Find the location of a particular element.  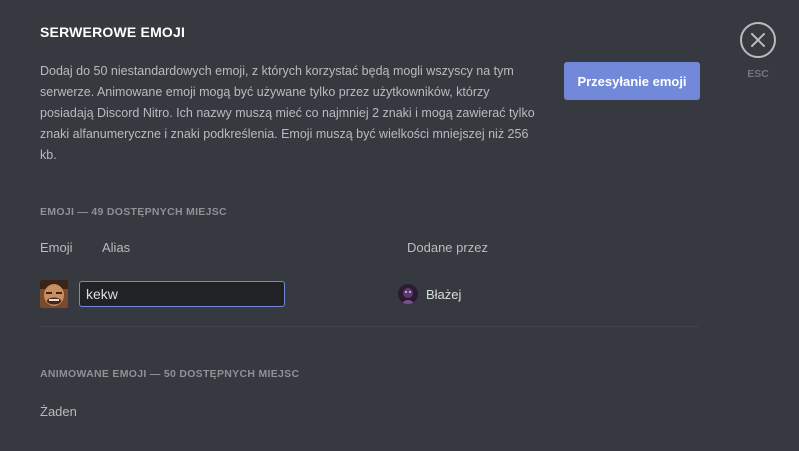

close-icon is located at coordinates (758, 40).